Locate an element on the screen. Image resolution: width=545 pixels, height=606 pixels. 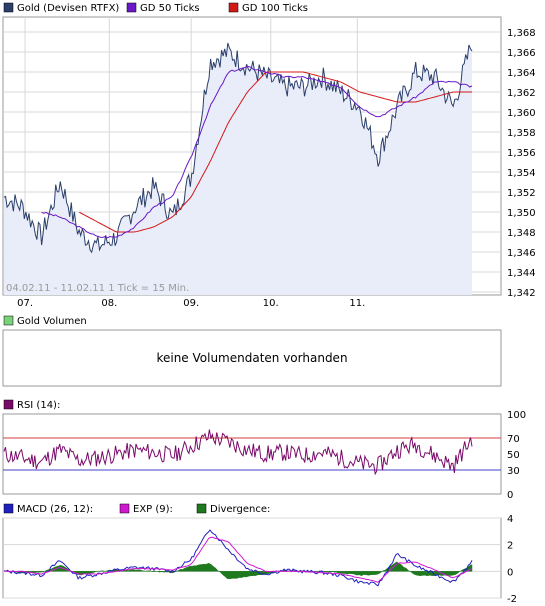
price-x-tick-label: 09. is located at coordinates (191, 303).